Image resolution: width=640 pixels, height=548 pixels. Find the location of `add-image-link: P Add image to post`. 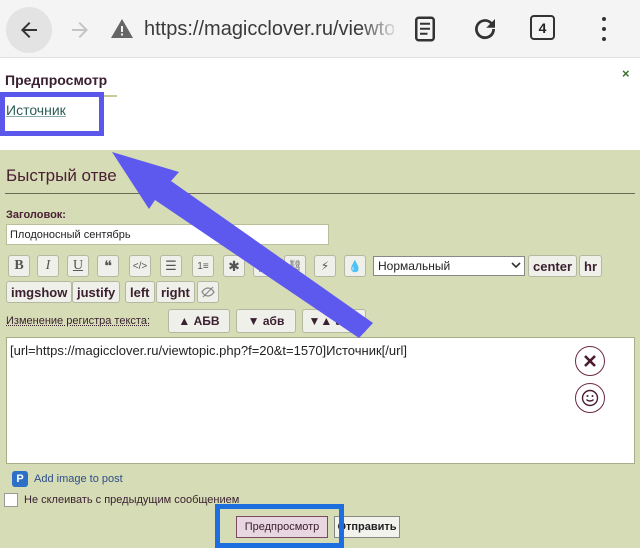

add-image-link: P Add image to post is located at coordinates (67, 479).